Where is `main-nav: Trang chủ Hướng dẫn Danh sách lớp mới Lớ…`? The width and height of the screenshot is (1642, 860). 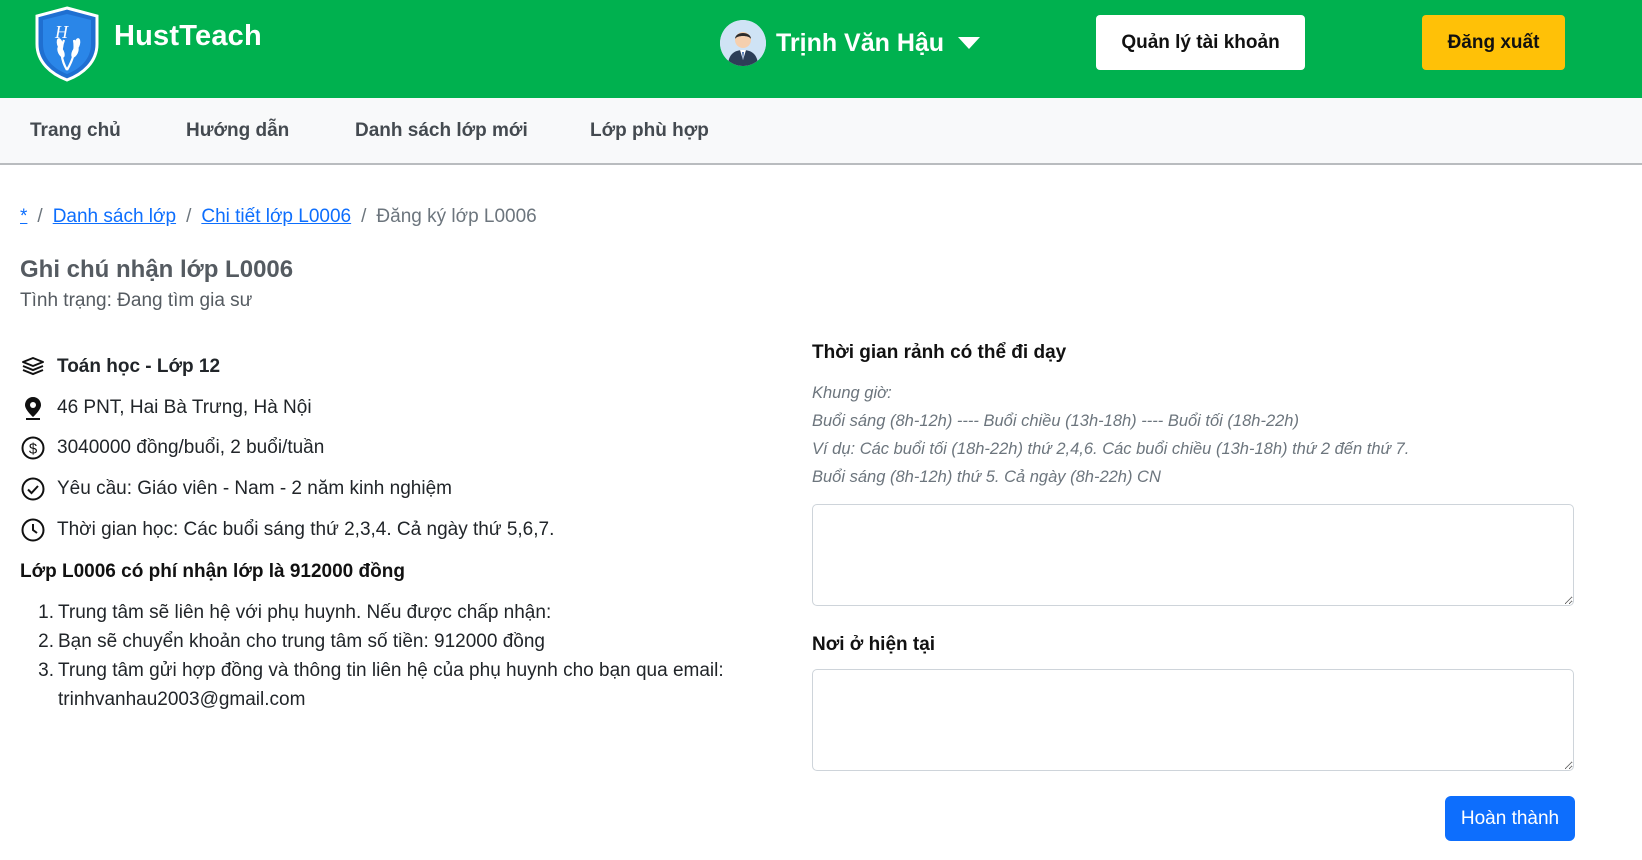 main-nav: Trang chủ Hướng dẫn Danh sách lớp mới Lớ… is located at coordinates (821, 131).